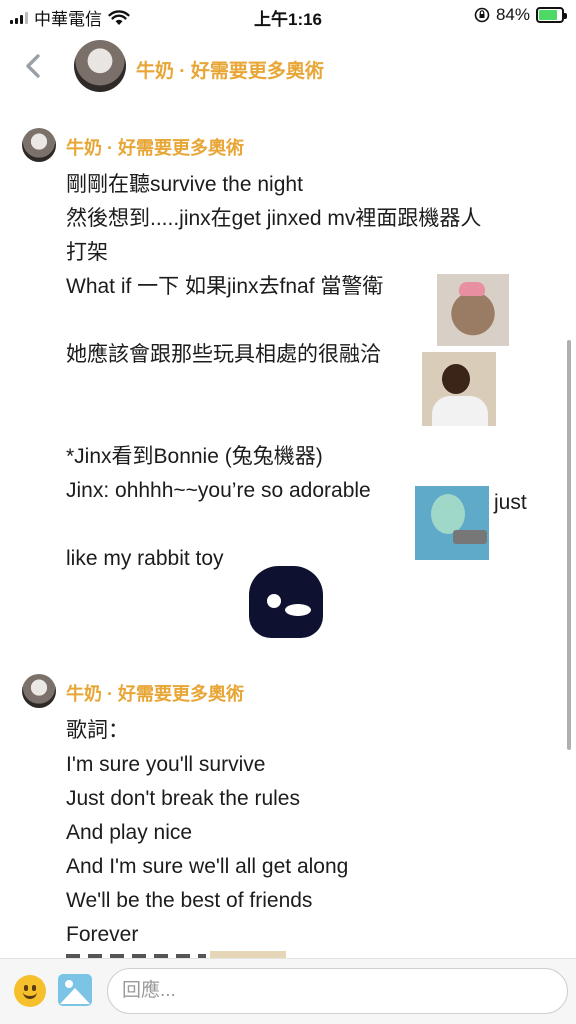 This screenshot has height=1024, width=576. I want to click on chat-header: 牛奶 · 好需要更多奧術, so click(288, 68).